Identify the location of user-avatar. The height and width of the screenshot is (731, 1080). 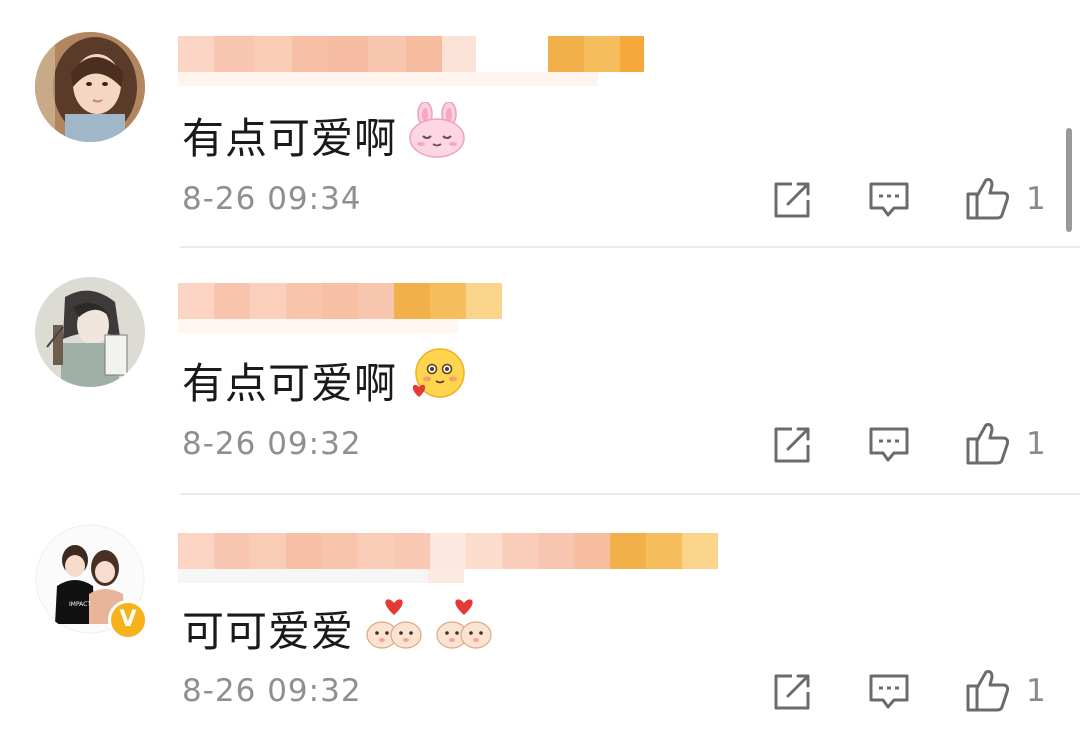
(90, 332).